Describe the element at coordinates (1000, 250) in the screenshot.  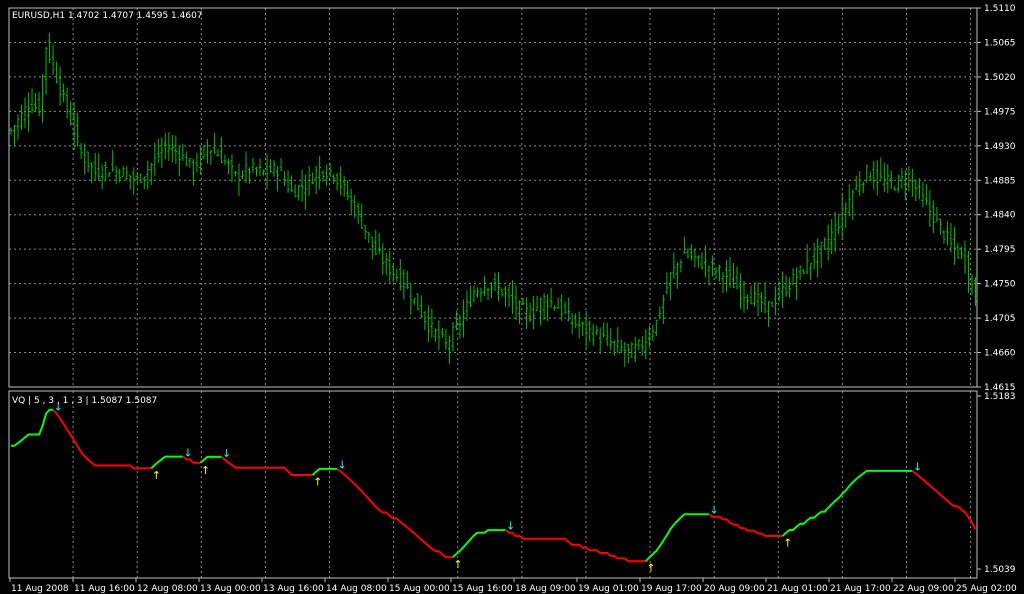
I see `y-tick-label: 1.4795` at that location.